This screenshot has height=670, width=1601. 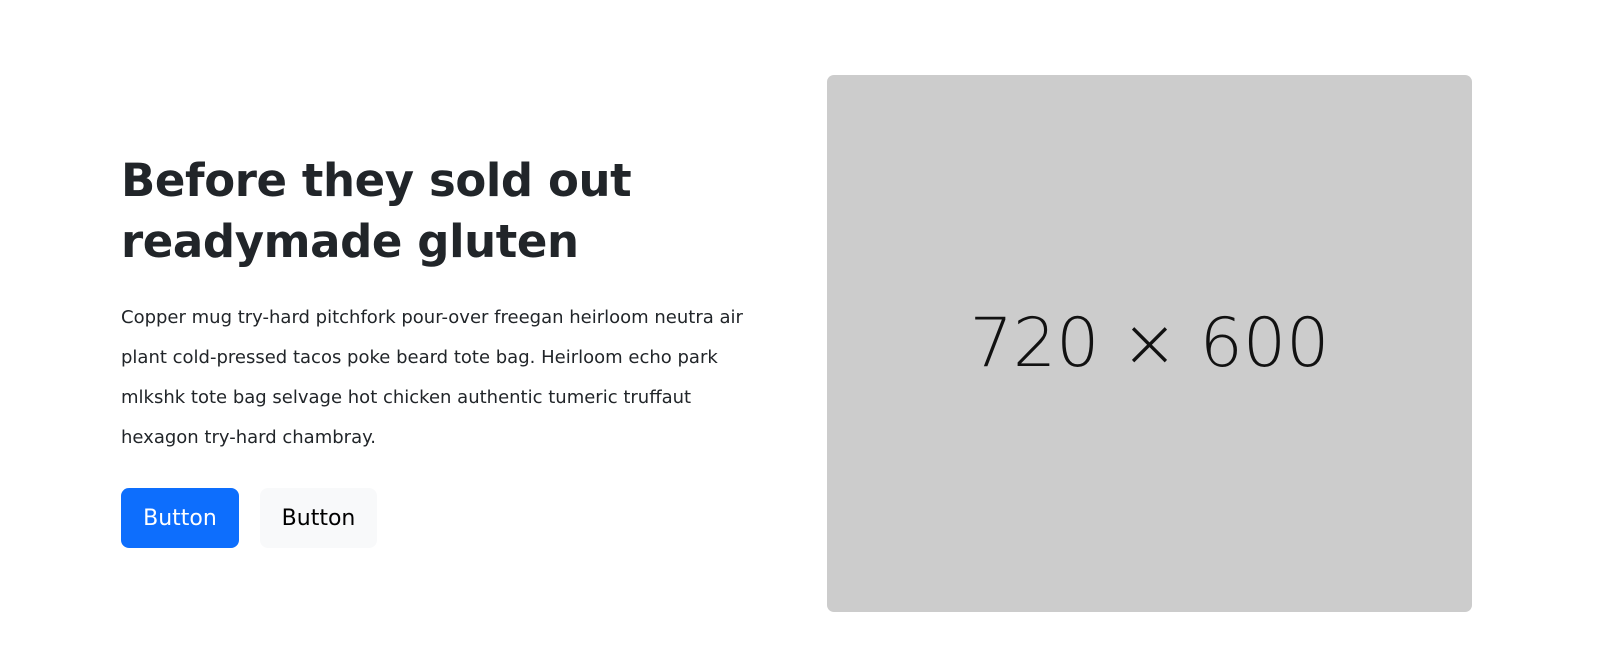 I want to click on hero-title: Before they sold out readymade gluten, so click(x=376, y=211).